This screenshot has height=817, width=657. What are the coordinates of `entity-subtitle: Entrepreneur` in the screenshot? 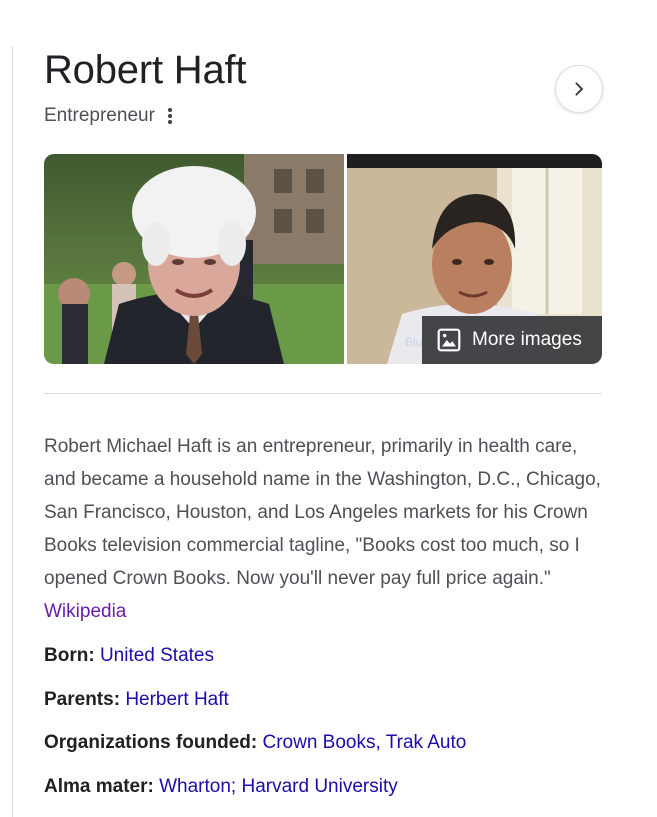 It's located at (99, 115).